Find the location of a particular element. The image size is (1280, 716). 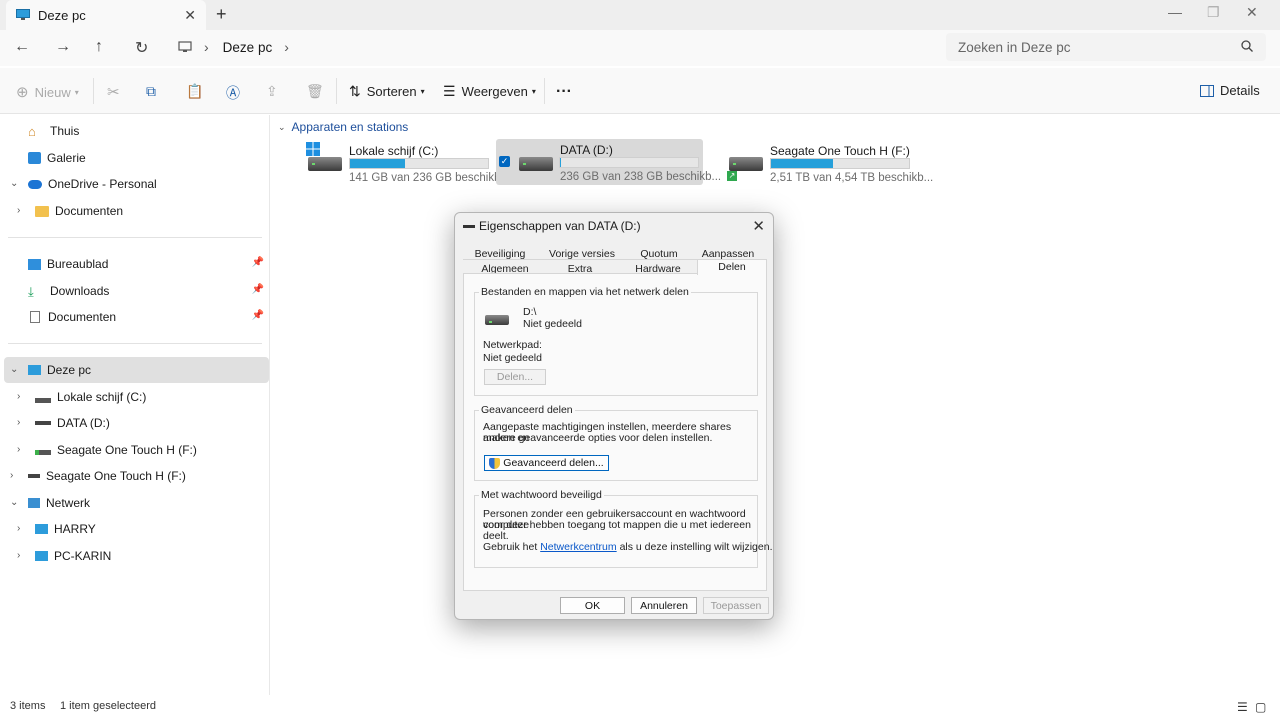

breadcrumb-chevron: › is located at coordinates (286, 47).